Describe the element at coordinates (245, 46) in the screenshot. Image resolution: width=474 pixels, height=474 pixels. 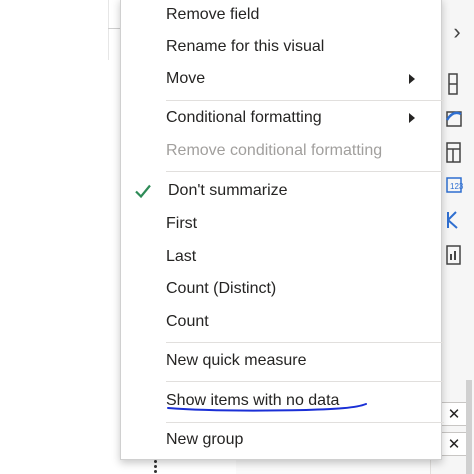
I see `menu-item-label: Rename for this visual` at that location.